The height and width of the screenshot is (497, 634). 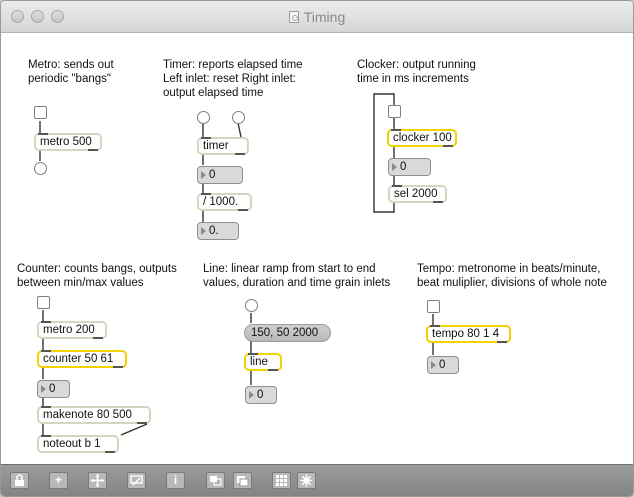 I want to click on metro-500-object: metro 500, so click(x=68, y=142).